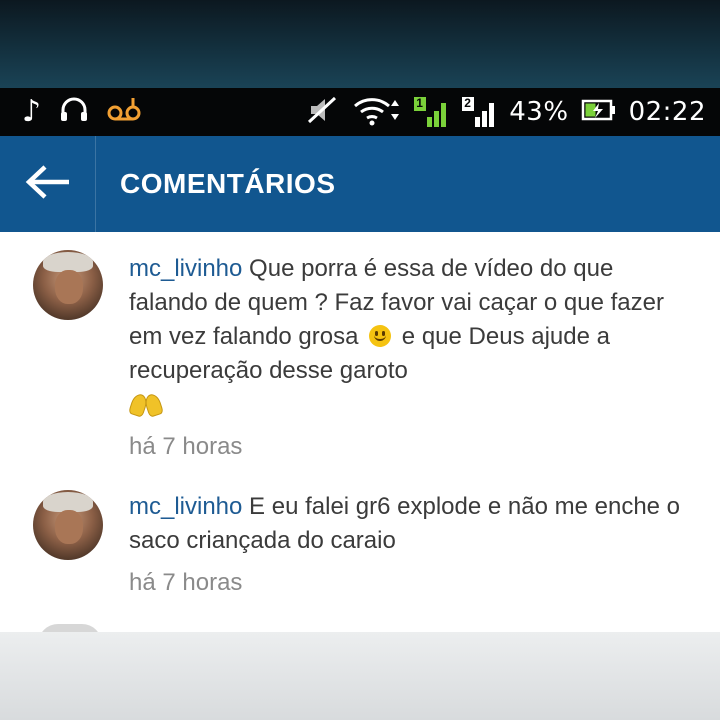  I want to click on sim1-signal-icon: 1, so click(431, 112).